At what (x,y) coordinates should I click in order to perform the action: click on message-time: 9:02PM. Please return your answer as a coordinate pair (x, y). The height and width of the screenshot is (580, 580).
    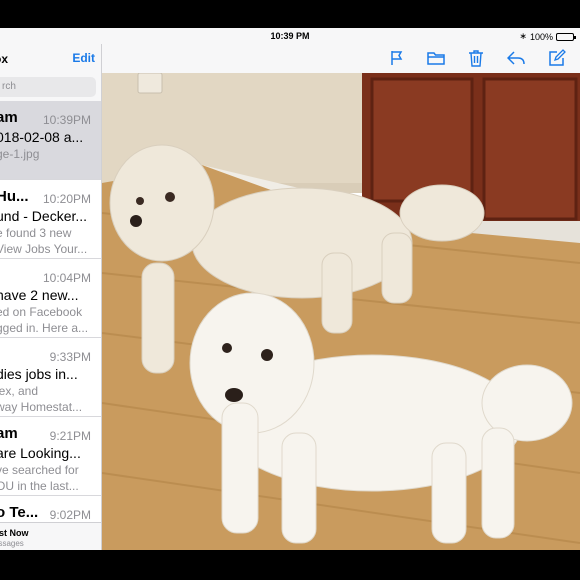
    Looking at the image, I should click on (70, 515).